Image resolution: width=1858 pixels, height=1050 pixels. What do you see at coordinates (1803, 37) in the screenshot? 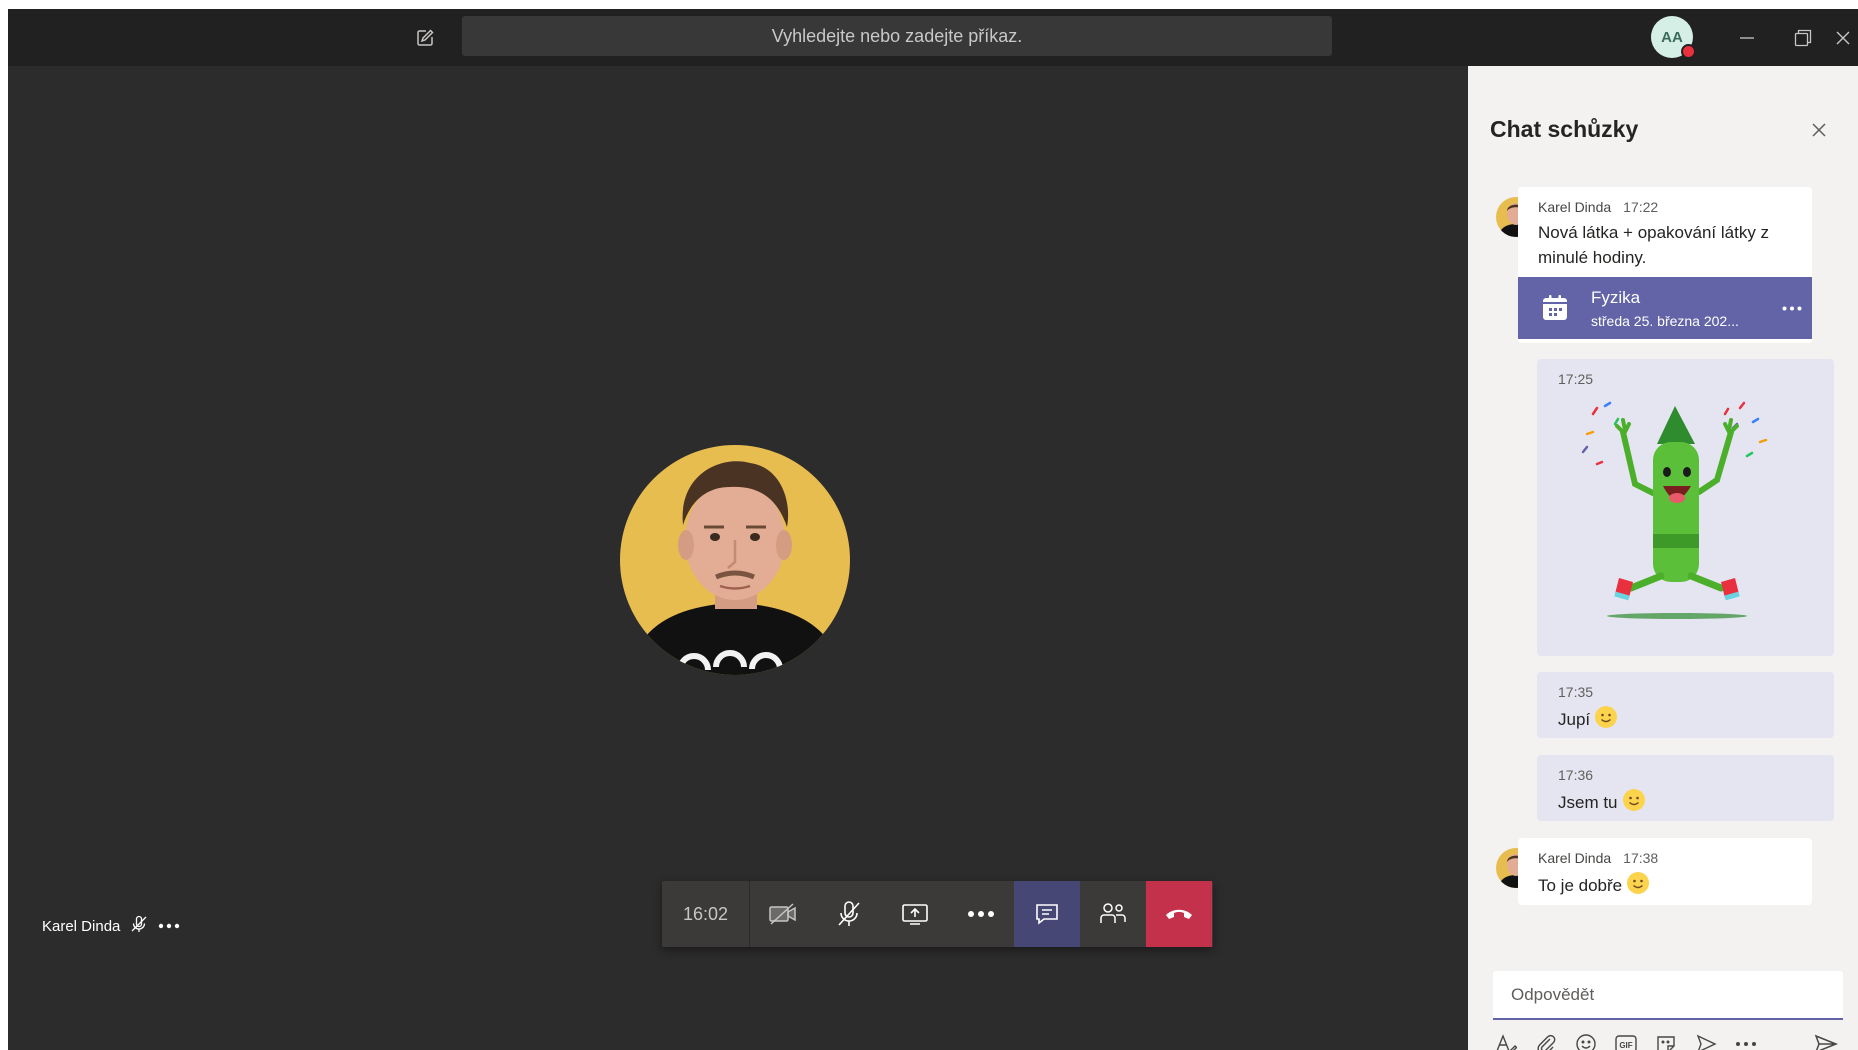
I see `restore-icon` at bounding box center [1803, 37].